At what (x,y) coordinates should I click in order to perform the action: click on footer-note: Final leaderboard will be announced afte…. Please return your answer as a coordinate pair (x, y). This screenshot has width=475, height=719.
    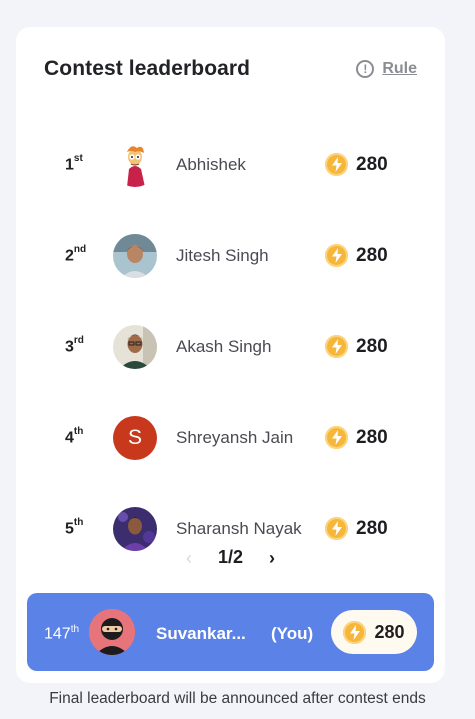
    Looking at the image, I should click on (237, 698).